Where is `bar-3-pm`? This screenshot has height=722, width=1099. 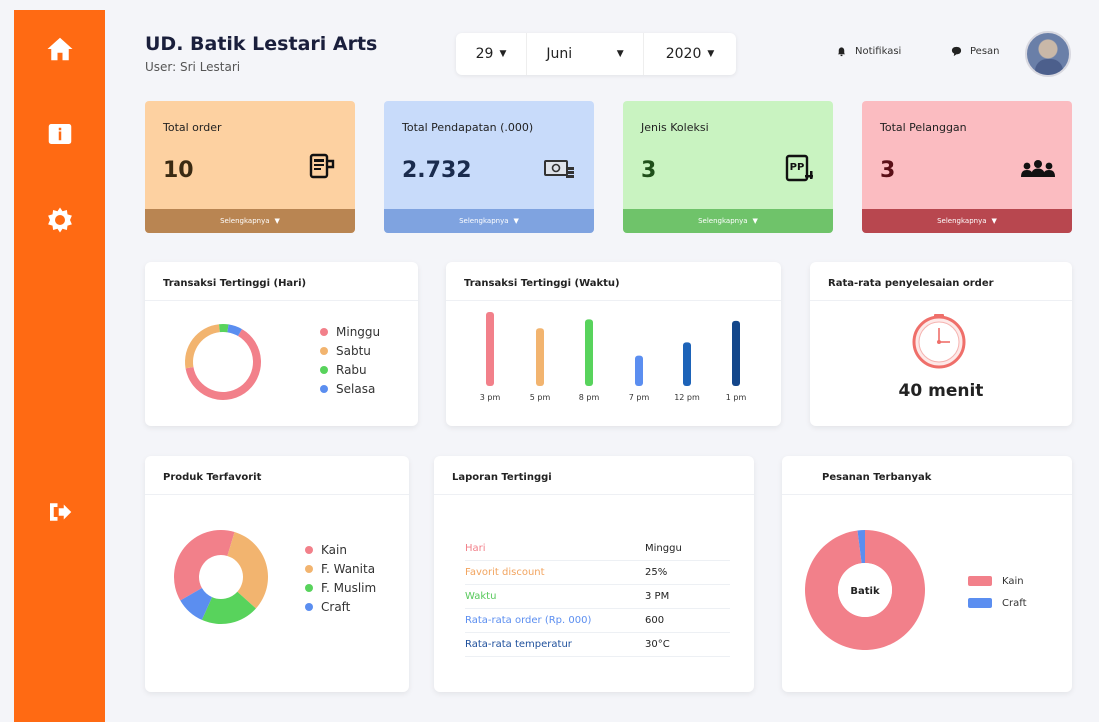 bar-3-pm is located at coordinates (490, 349).